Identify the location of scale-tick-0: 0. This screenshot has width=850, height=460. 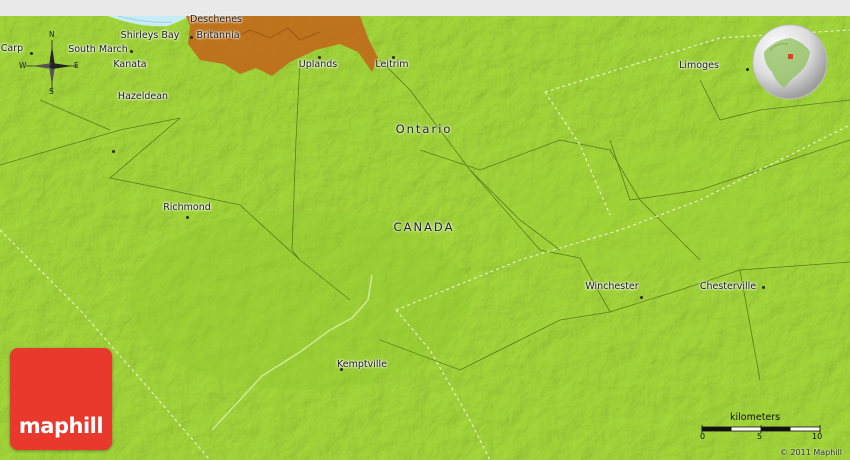
(703, 436).